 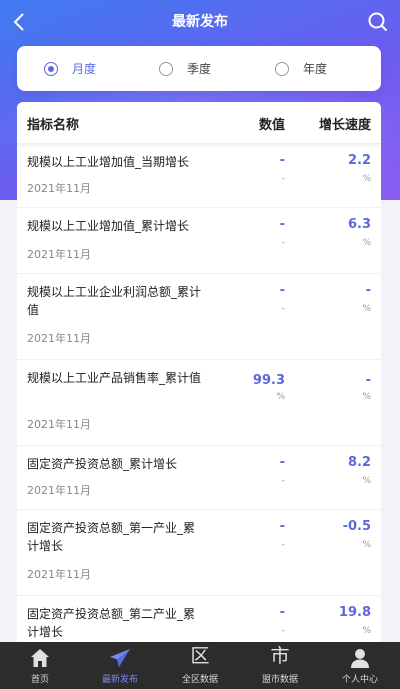 I want to click on tab-region-data: 区 全区数据, so click(x=200, y=665).